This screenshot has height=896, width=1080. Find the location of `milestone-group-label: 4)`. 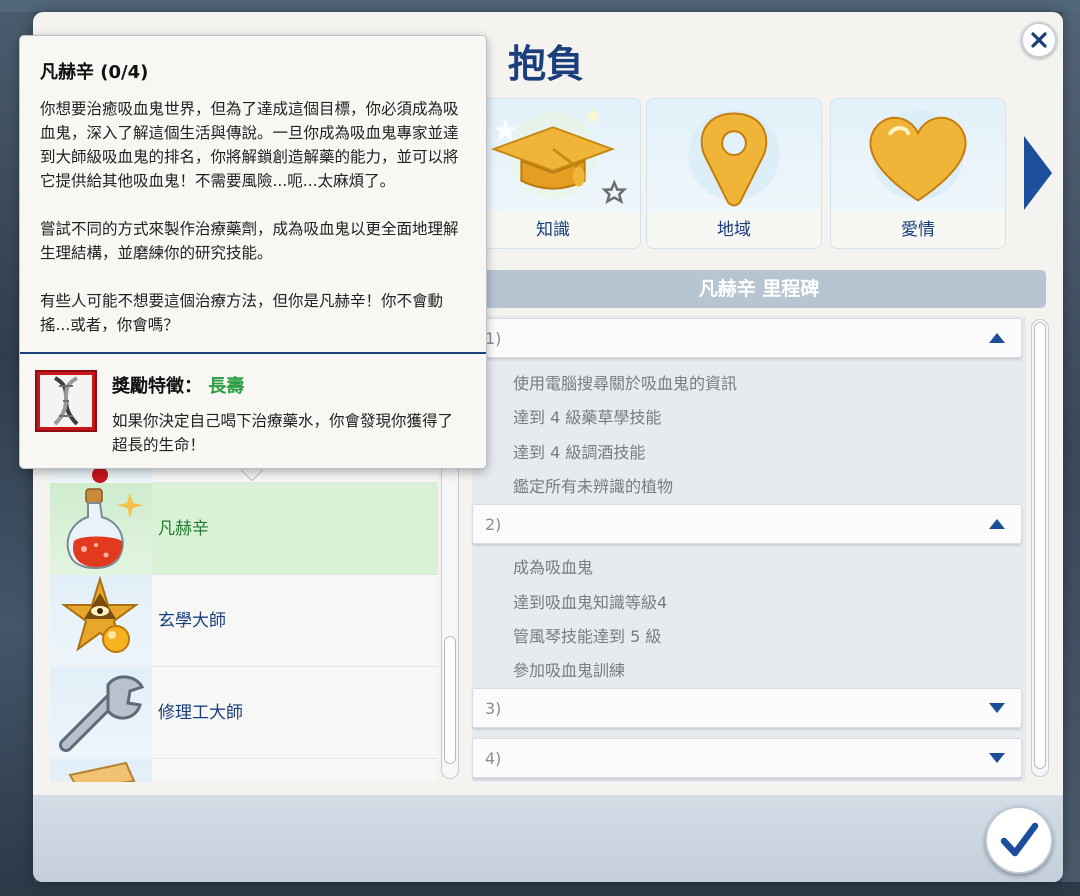

milestone-group-label: 4) is located at coordinates (493, 758).